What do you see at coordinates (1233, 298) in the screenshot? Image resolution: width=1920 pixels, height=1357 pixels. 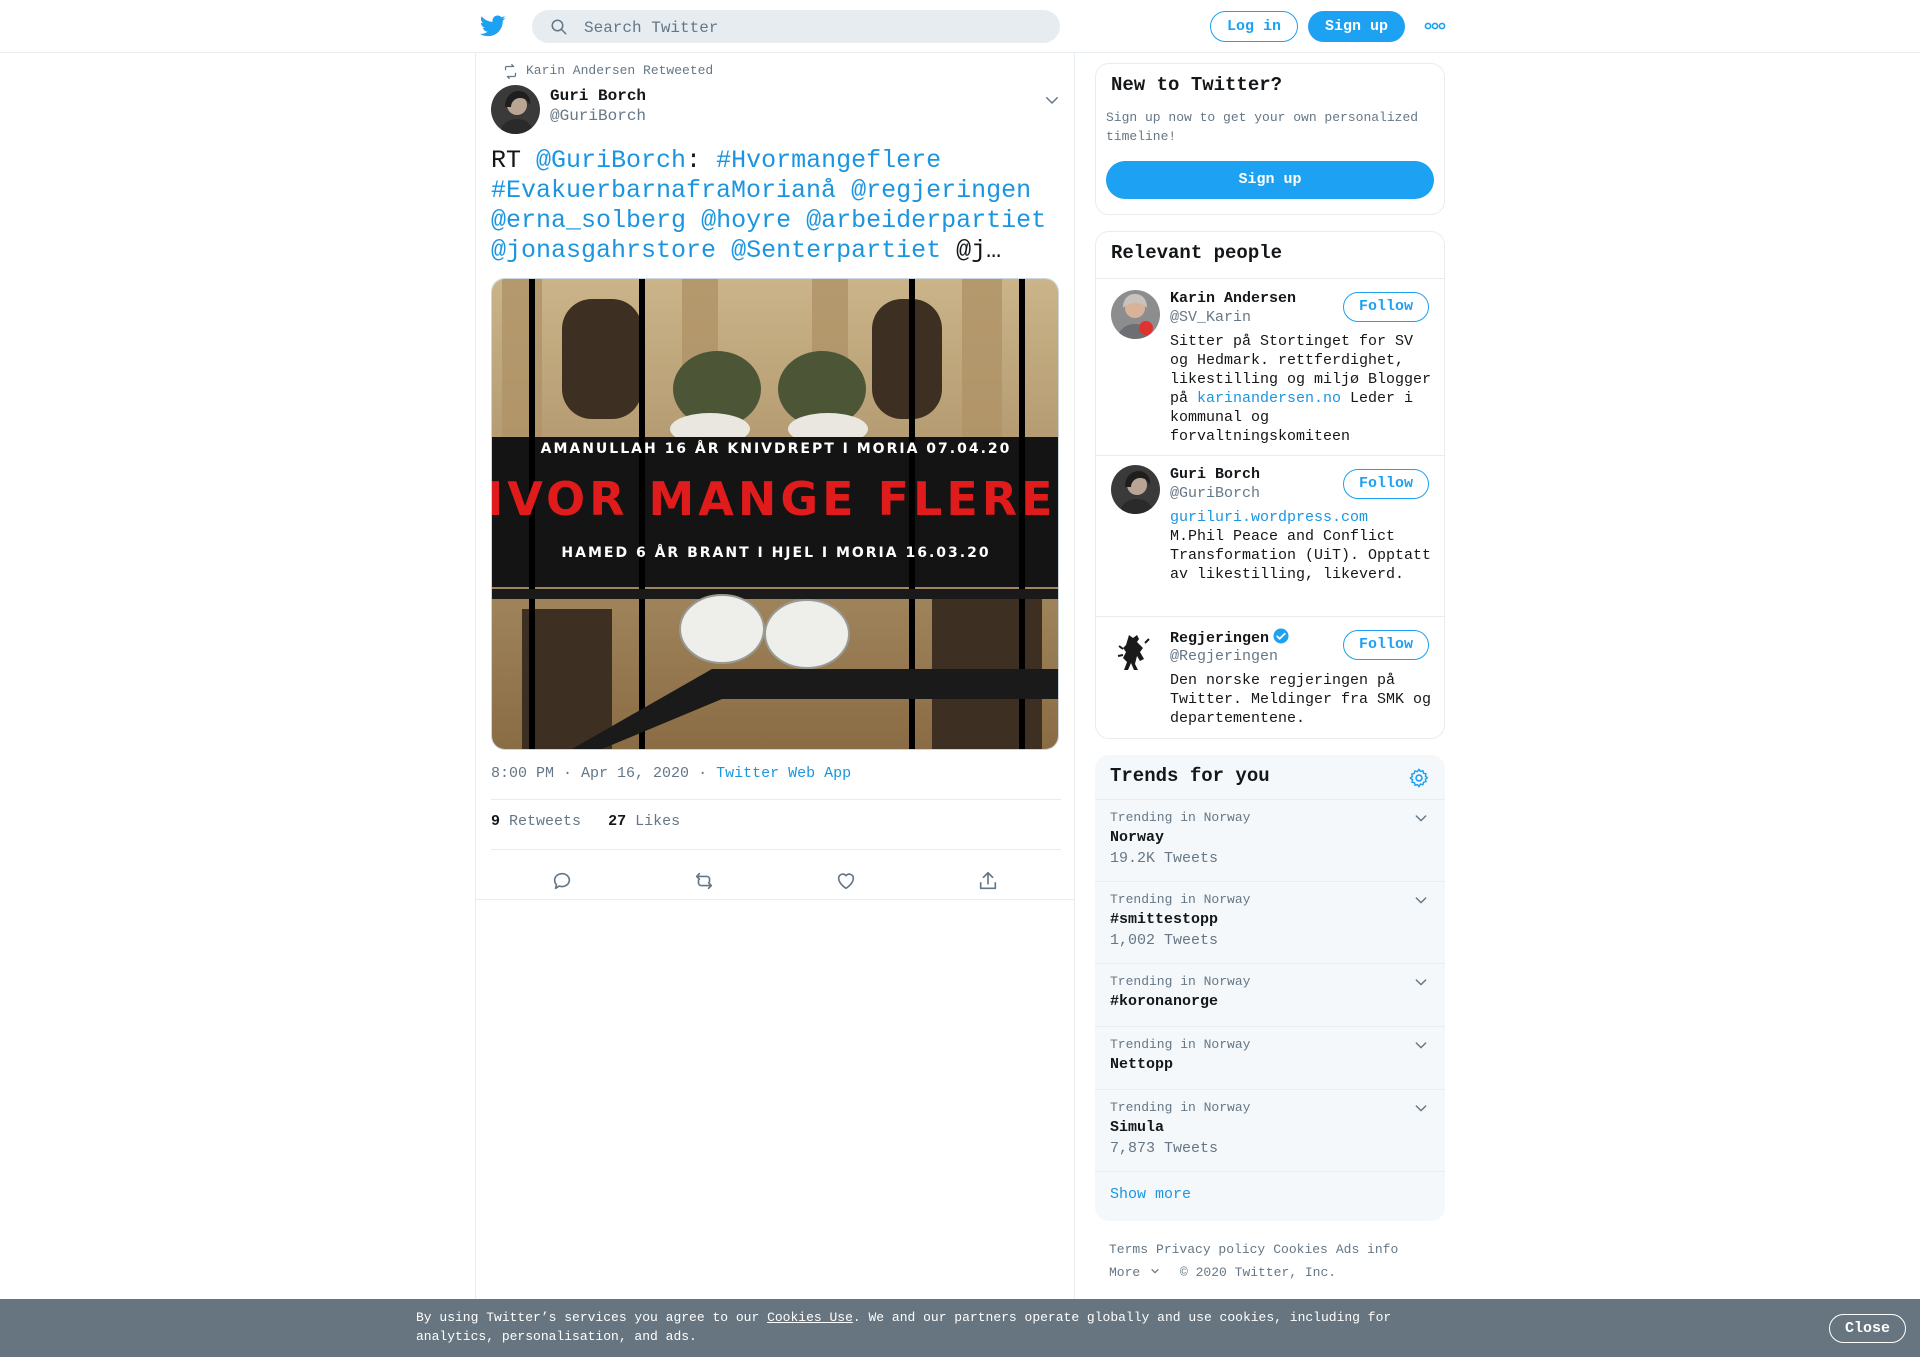 I see `person-name: Karin Andersen` at bounding box center [1233, 298].